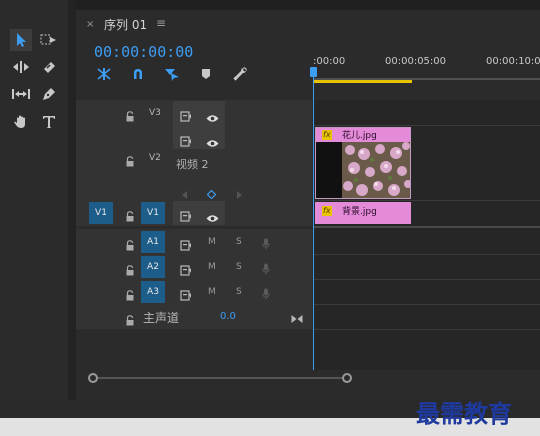 This screenshot has width=540, height=436. What do you see at coordinates (194, 316) in the screenshot?
I see `track-header-master` at bounding box center [194, 316].